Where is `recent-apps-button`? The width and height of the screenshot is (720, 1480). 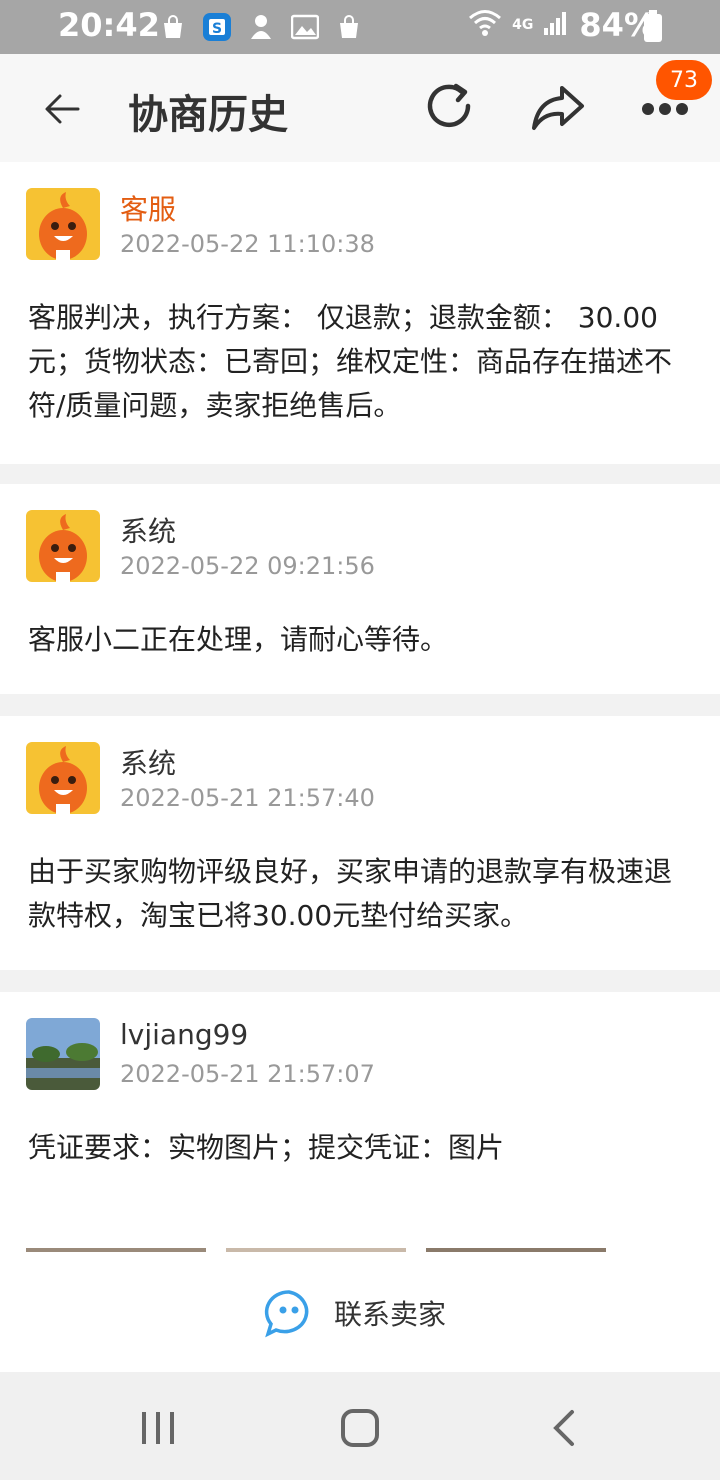
recent-apps-button is located at coordinates (158, 1428).